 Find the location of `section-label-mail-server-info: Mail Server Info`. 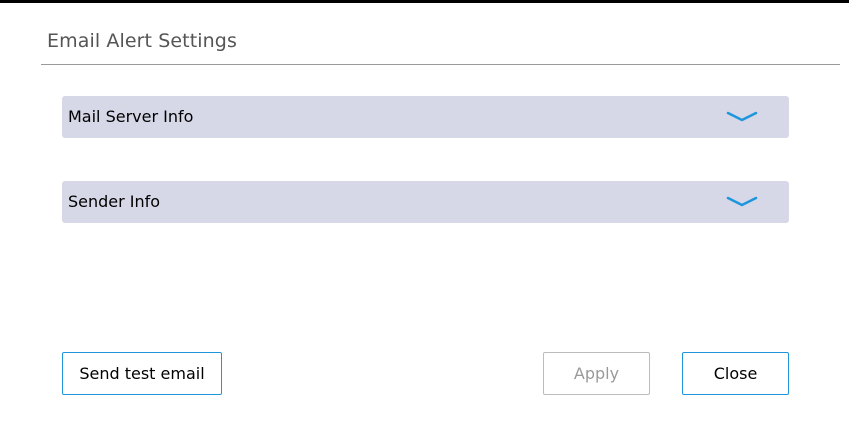

section-label-mail-server-info: Mail Server Info is located at coordinates (131, 116).